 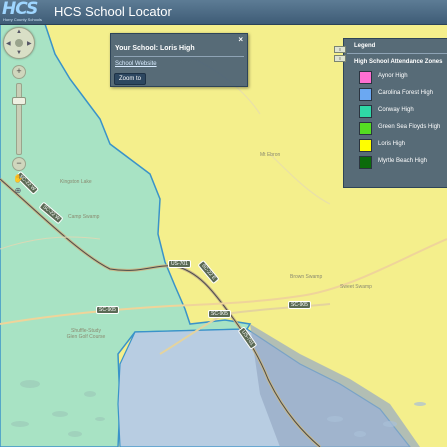 I want to click on logo-mark: HCS, so click(x=20, y=9).